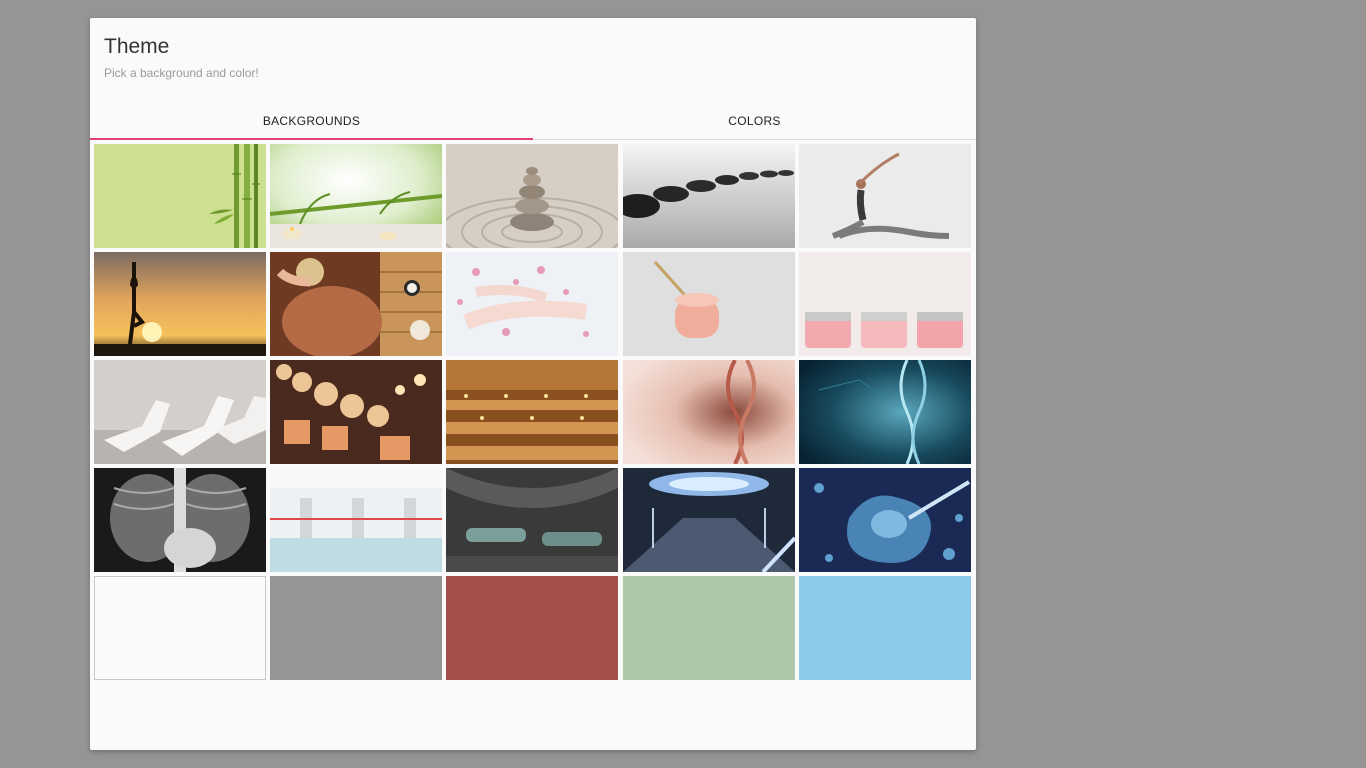 This screenshot has width=1366, height=768. What do you see at coordinates (181, 73) in the screenshot?
I see `dialog-subtitle: Pick a background and color!` at bounding box center [181, 73].